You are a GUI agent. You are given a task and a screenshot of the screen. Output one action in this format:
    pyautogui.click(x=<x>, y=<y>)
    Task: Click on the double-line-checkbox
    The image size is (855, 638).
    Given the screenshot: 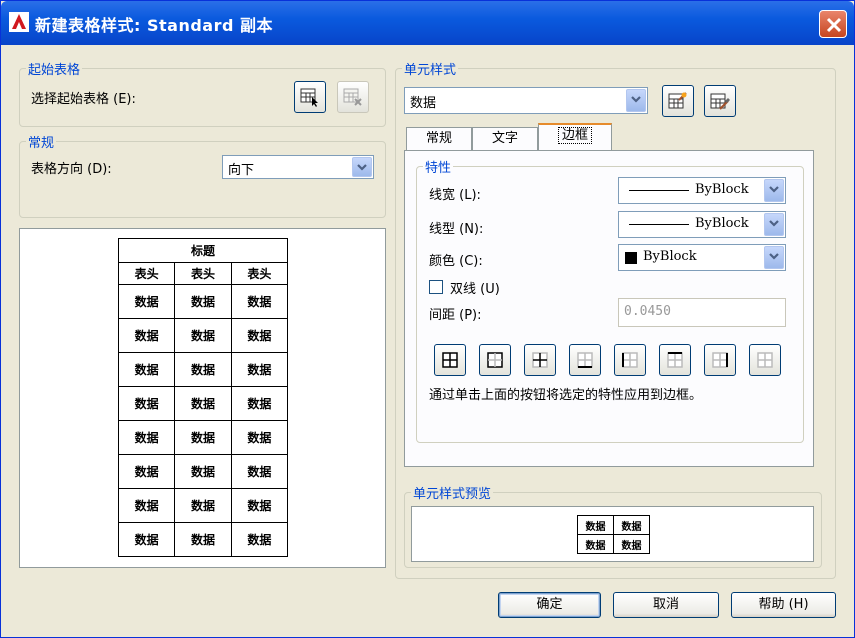 What is the action you would take?
    pyautogui.click(x=436, y=287)
    